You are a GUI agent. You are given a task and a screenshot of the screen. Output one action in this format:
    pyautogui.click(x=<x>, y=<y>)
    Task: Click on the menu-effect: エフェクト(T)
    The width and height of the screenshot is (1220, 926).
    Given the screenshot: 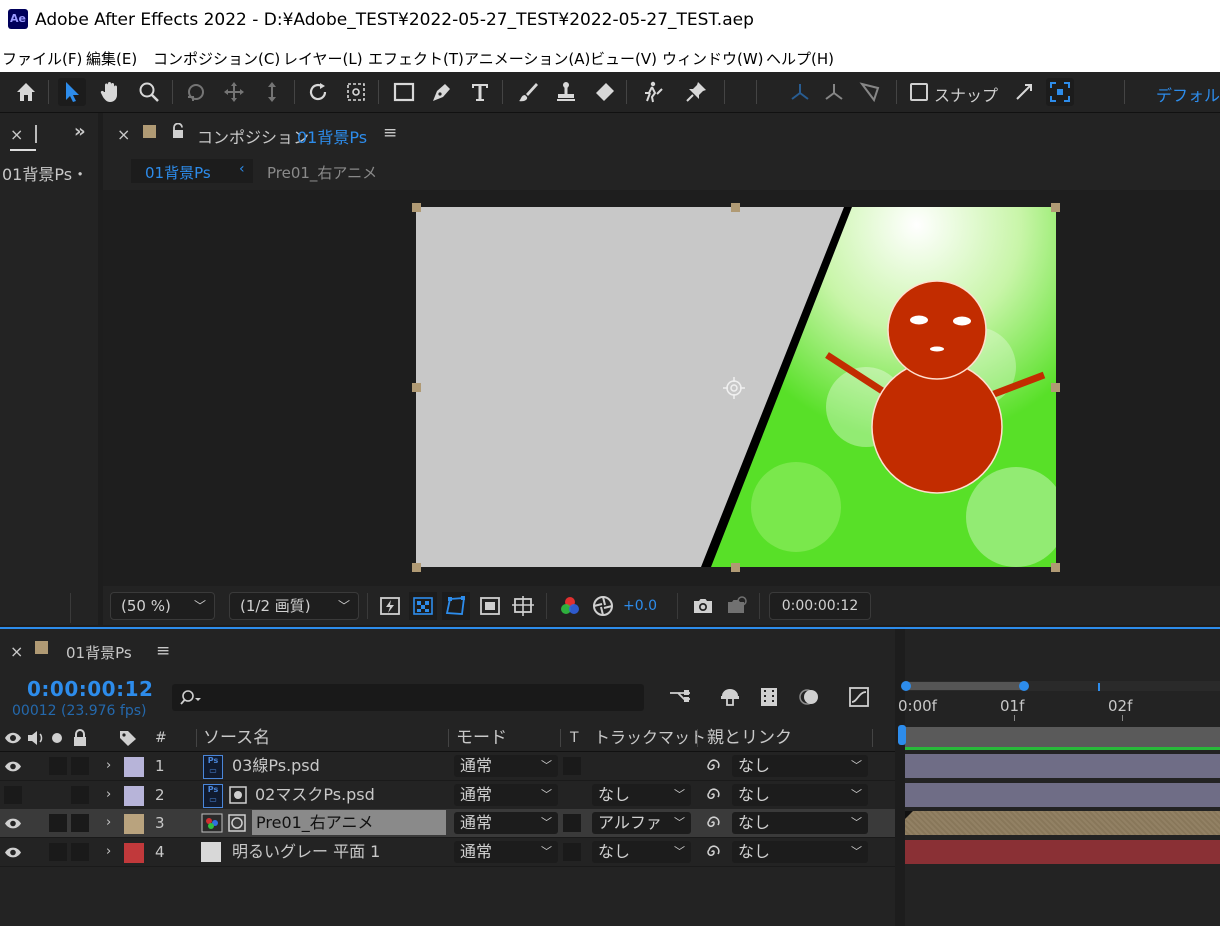 What is the action you would take?
    pyautogui.click(x=416, y=58)
    